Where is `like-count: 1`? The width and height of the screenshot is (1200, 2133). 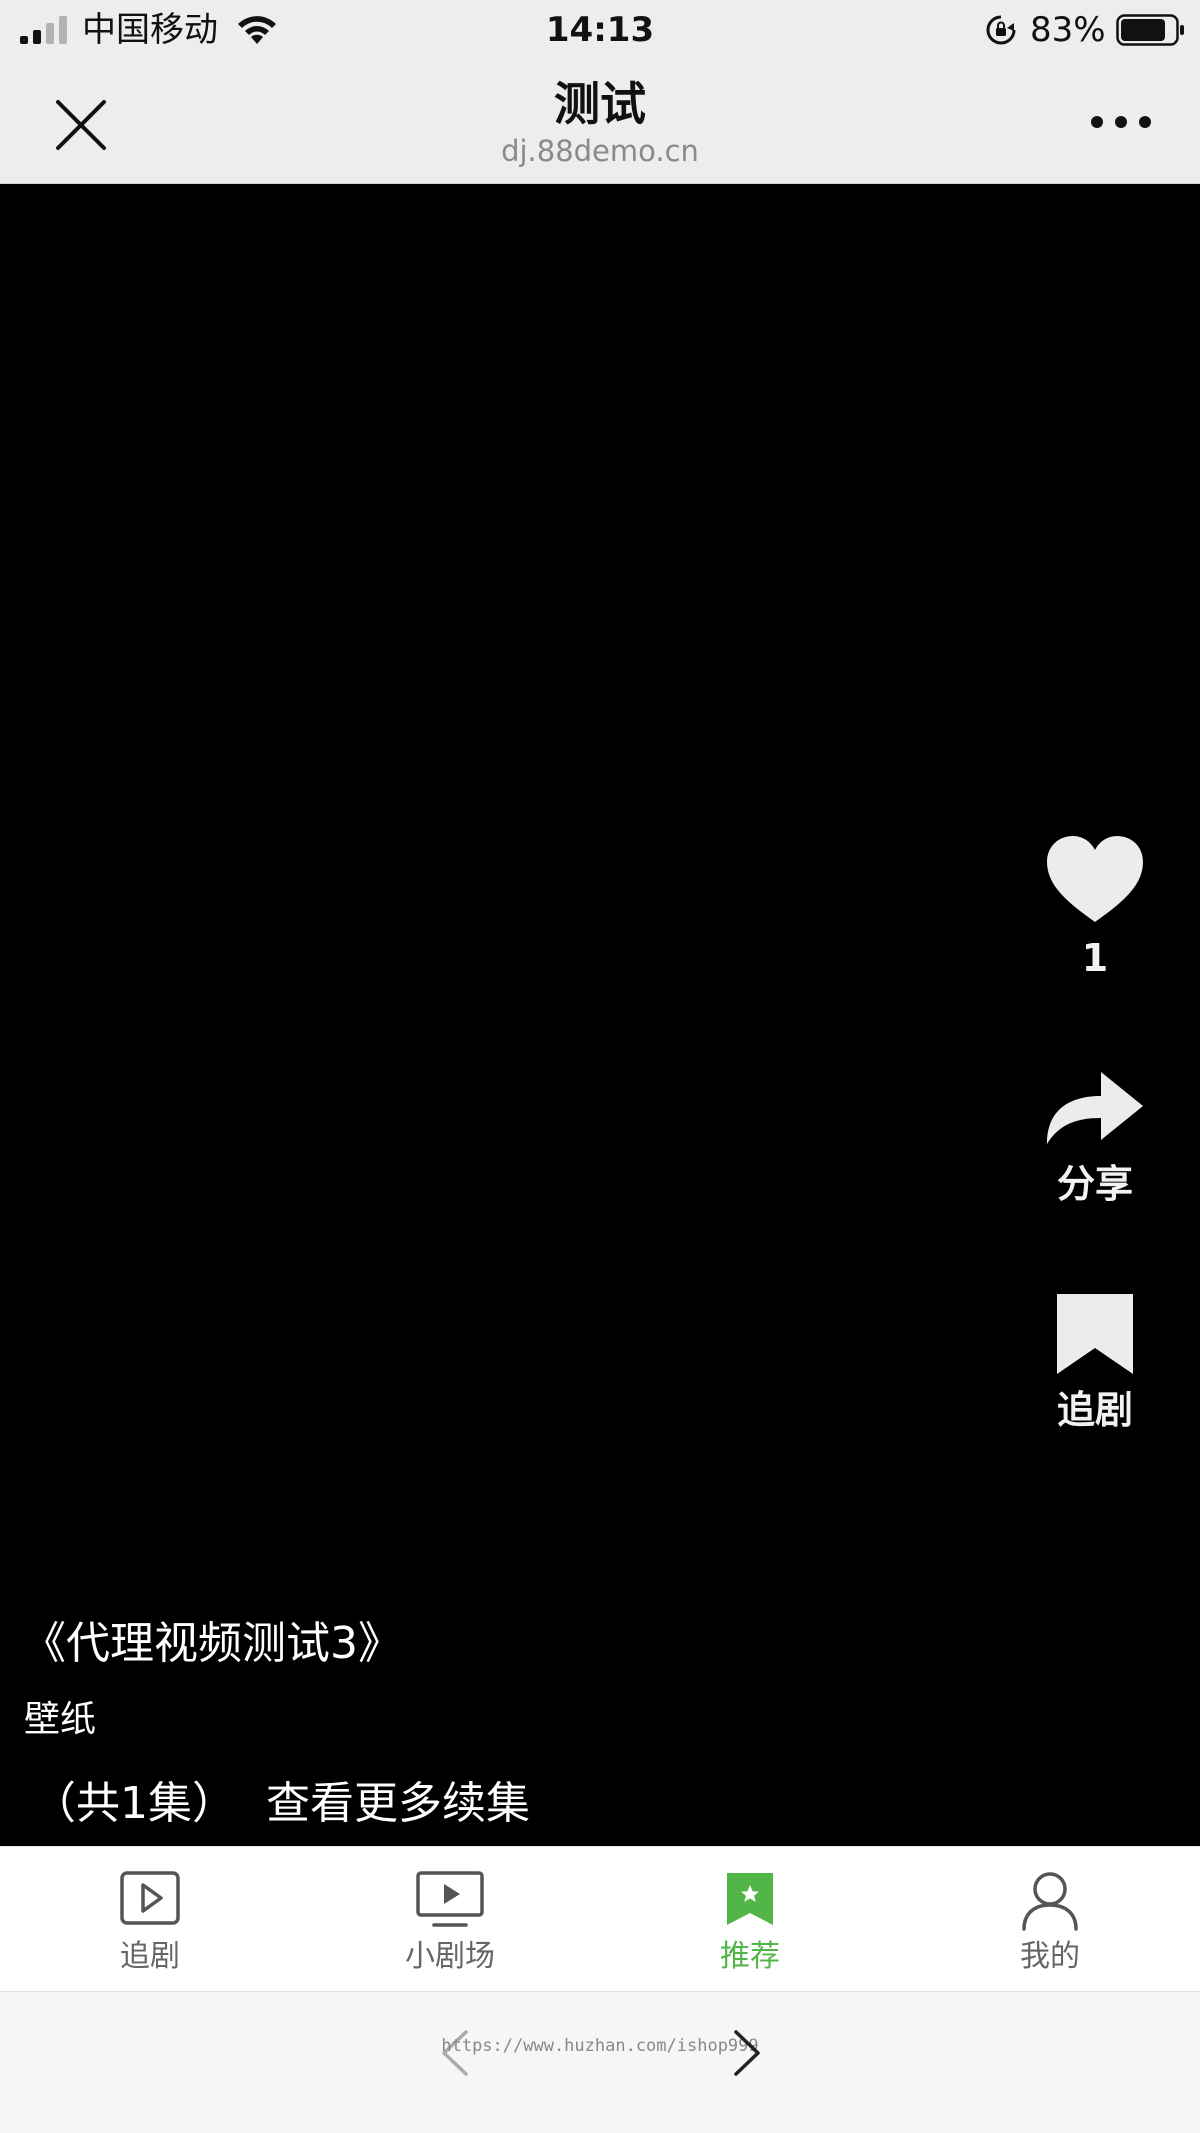 like-count: 1 is located at coordinates (1095, 958).